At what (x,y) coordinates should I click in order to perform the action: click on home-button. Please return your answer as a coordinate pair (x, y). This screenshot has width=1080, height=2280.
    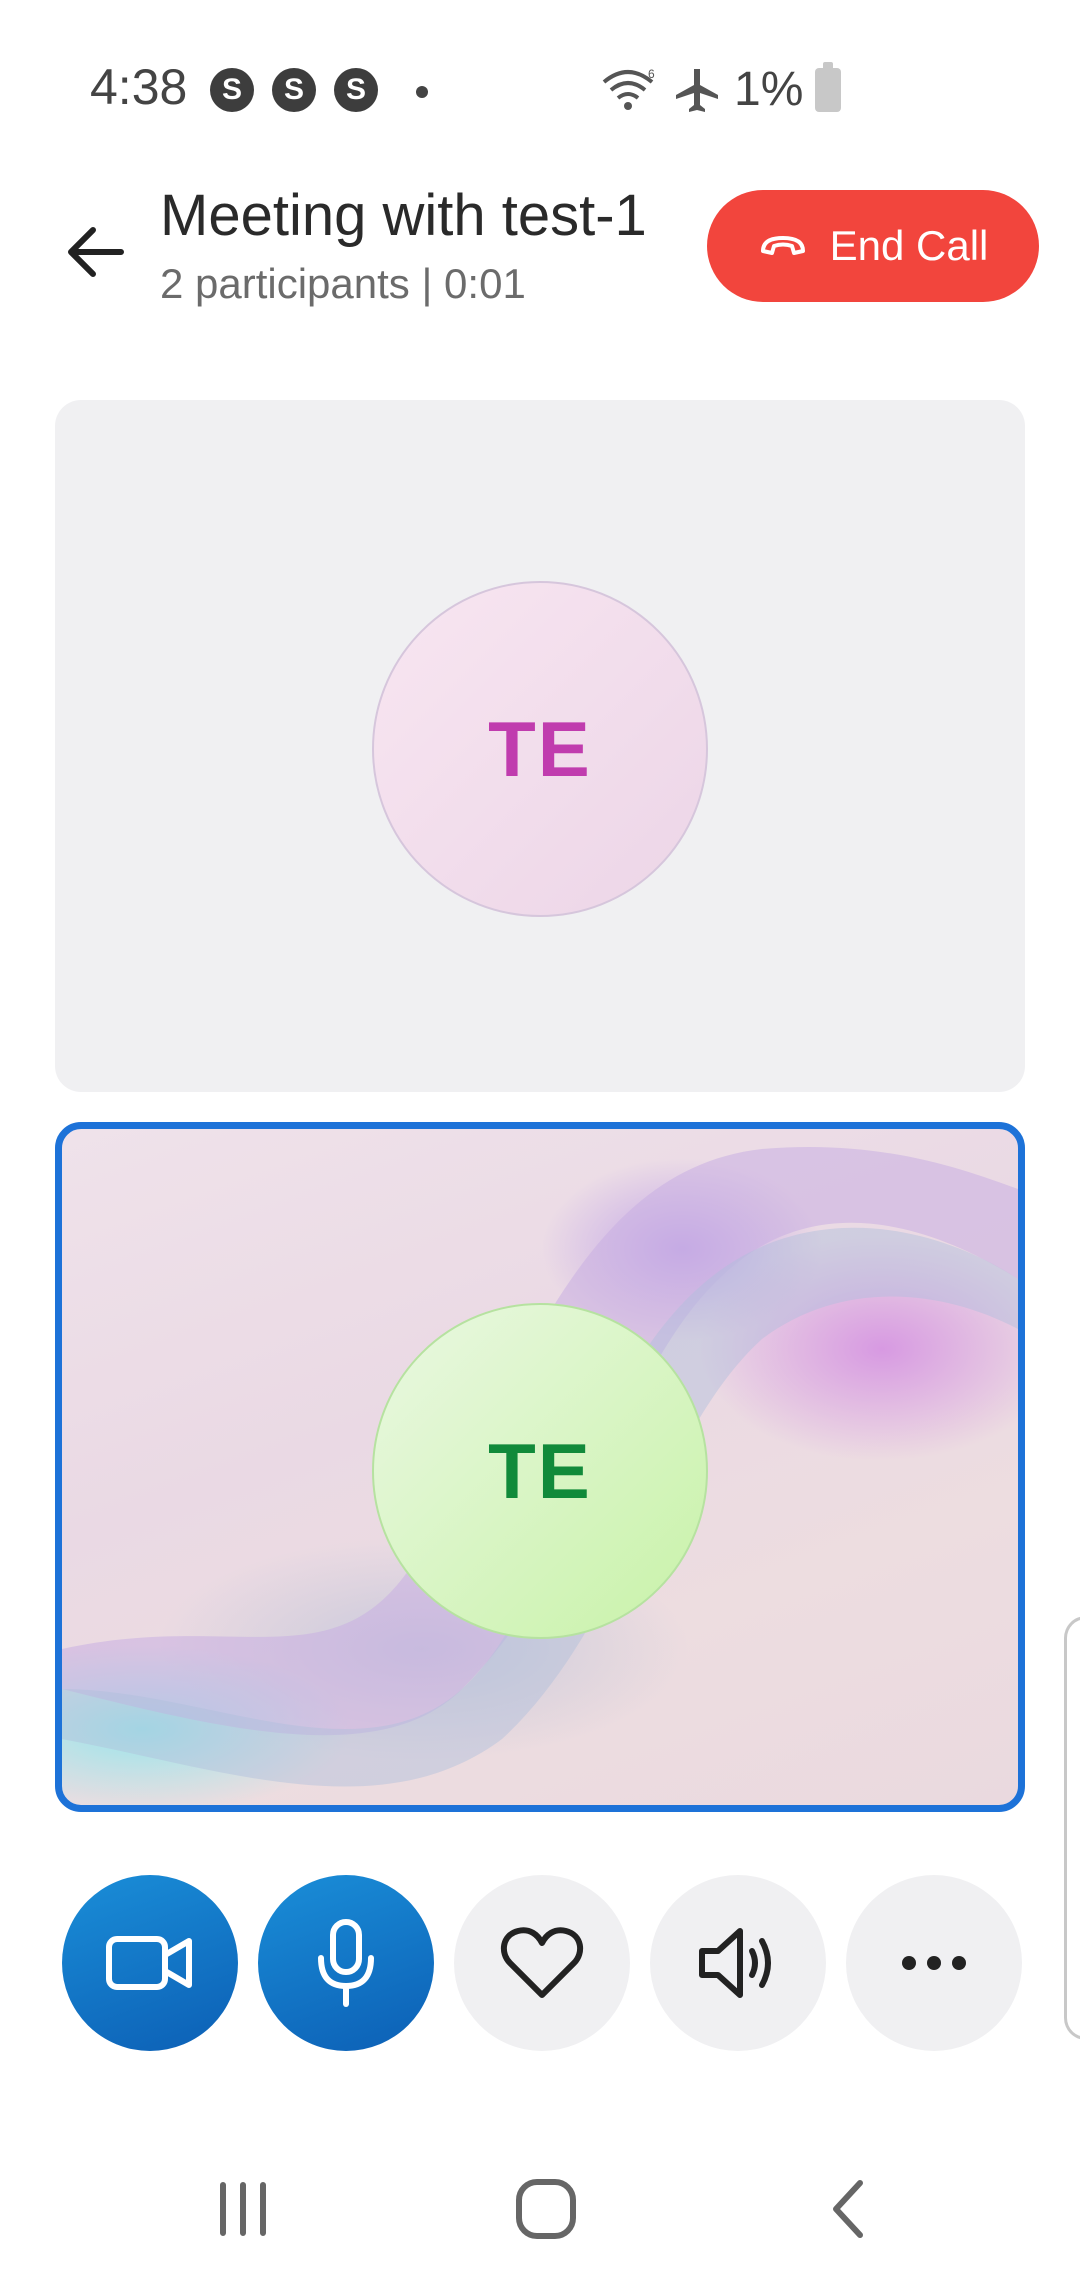
    Looking at the image, I should click on (546, 2209).